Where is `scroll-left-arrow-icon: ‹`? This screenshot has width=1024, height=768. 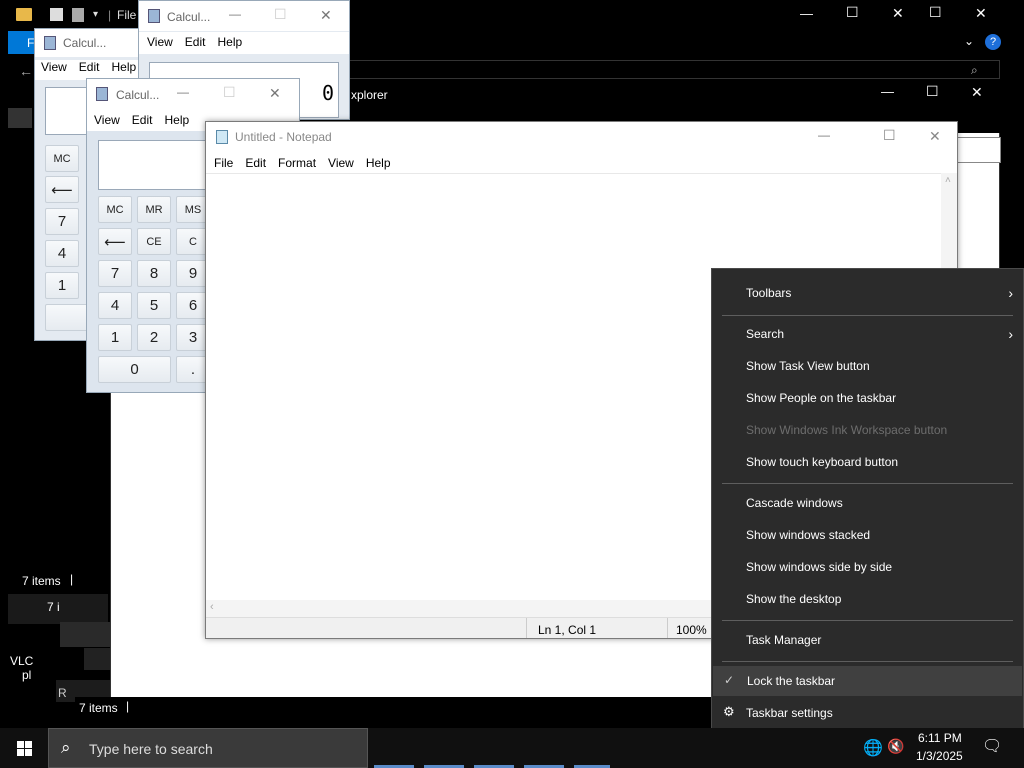 scroll-left-arrow-icon: ‹ is located at coordinates (212, 607).